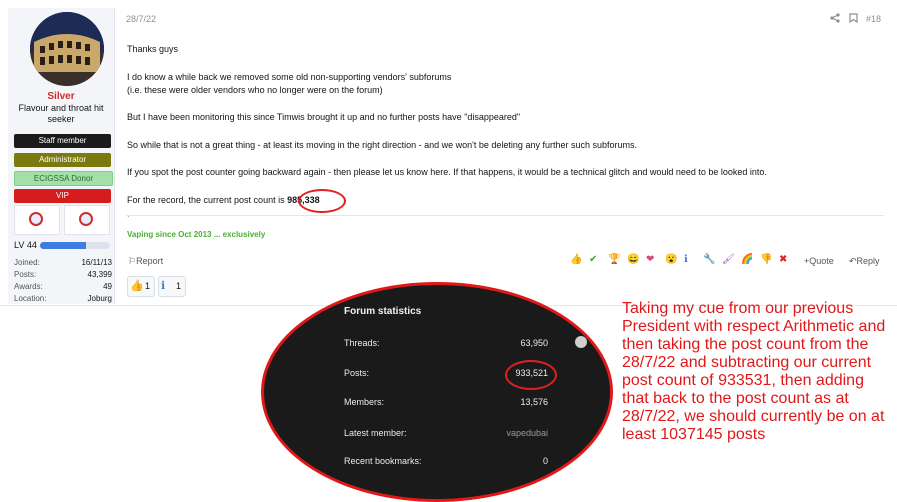 The height and width of the screenshot is (502, 897). I want to click on reaction-like: 👍 1, so click(141, 286).